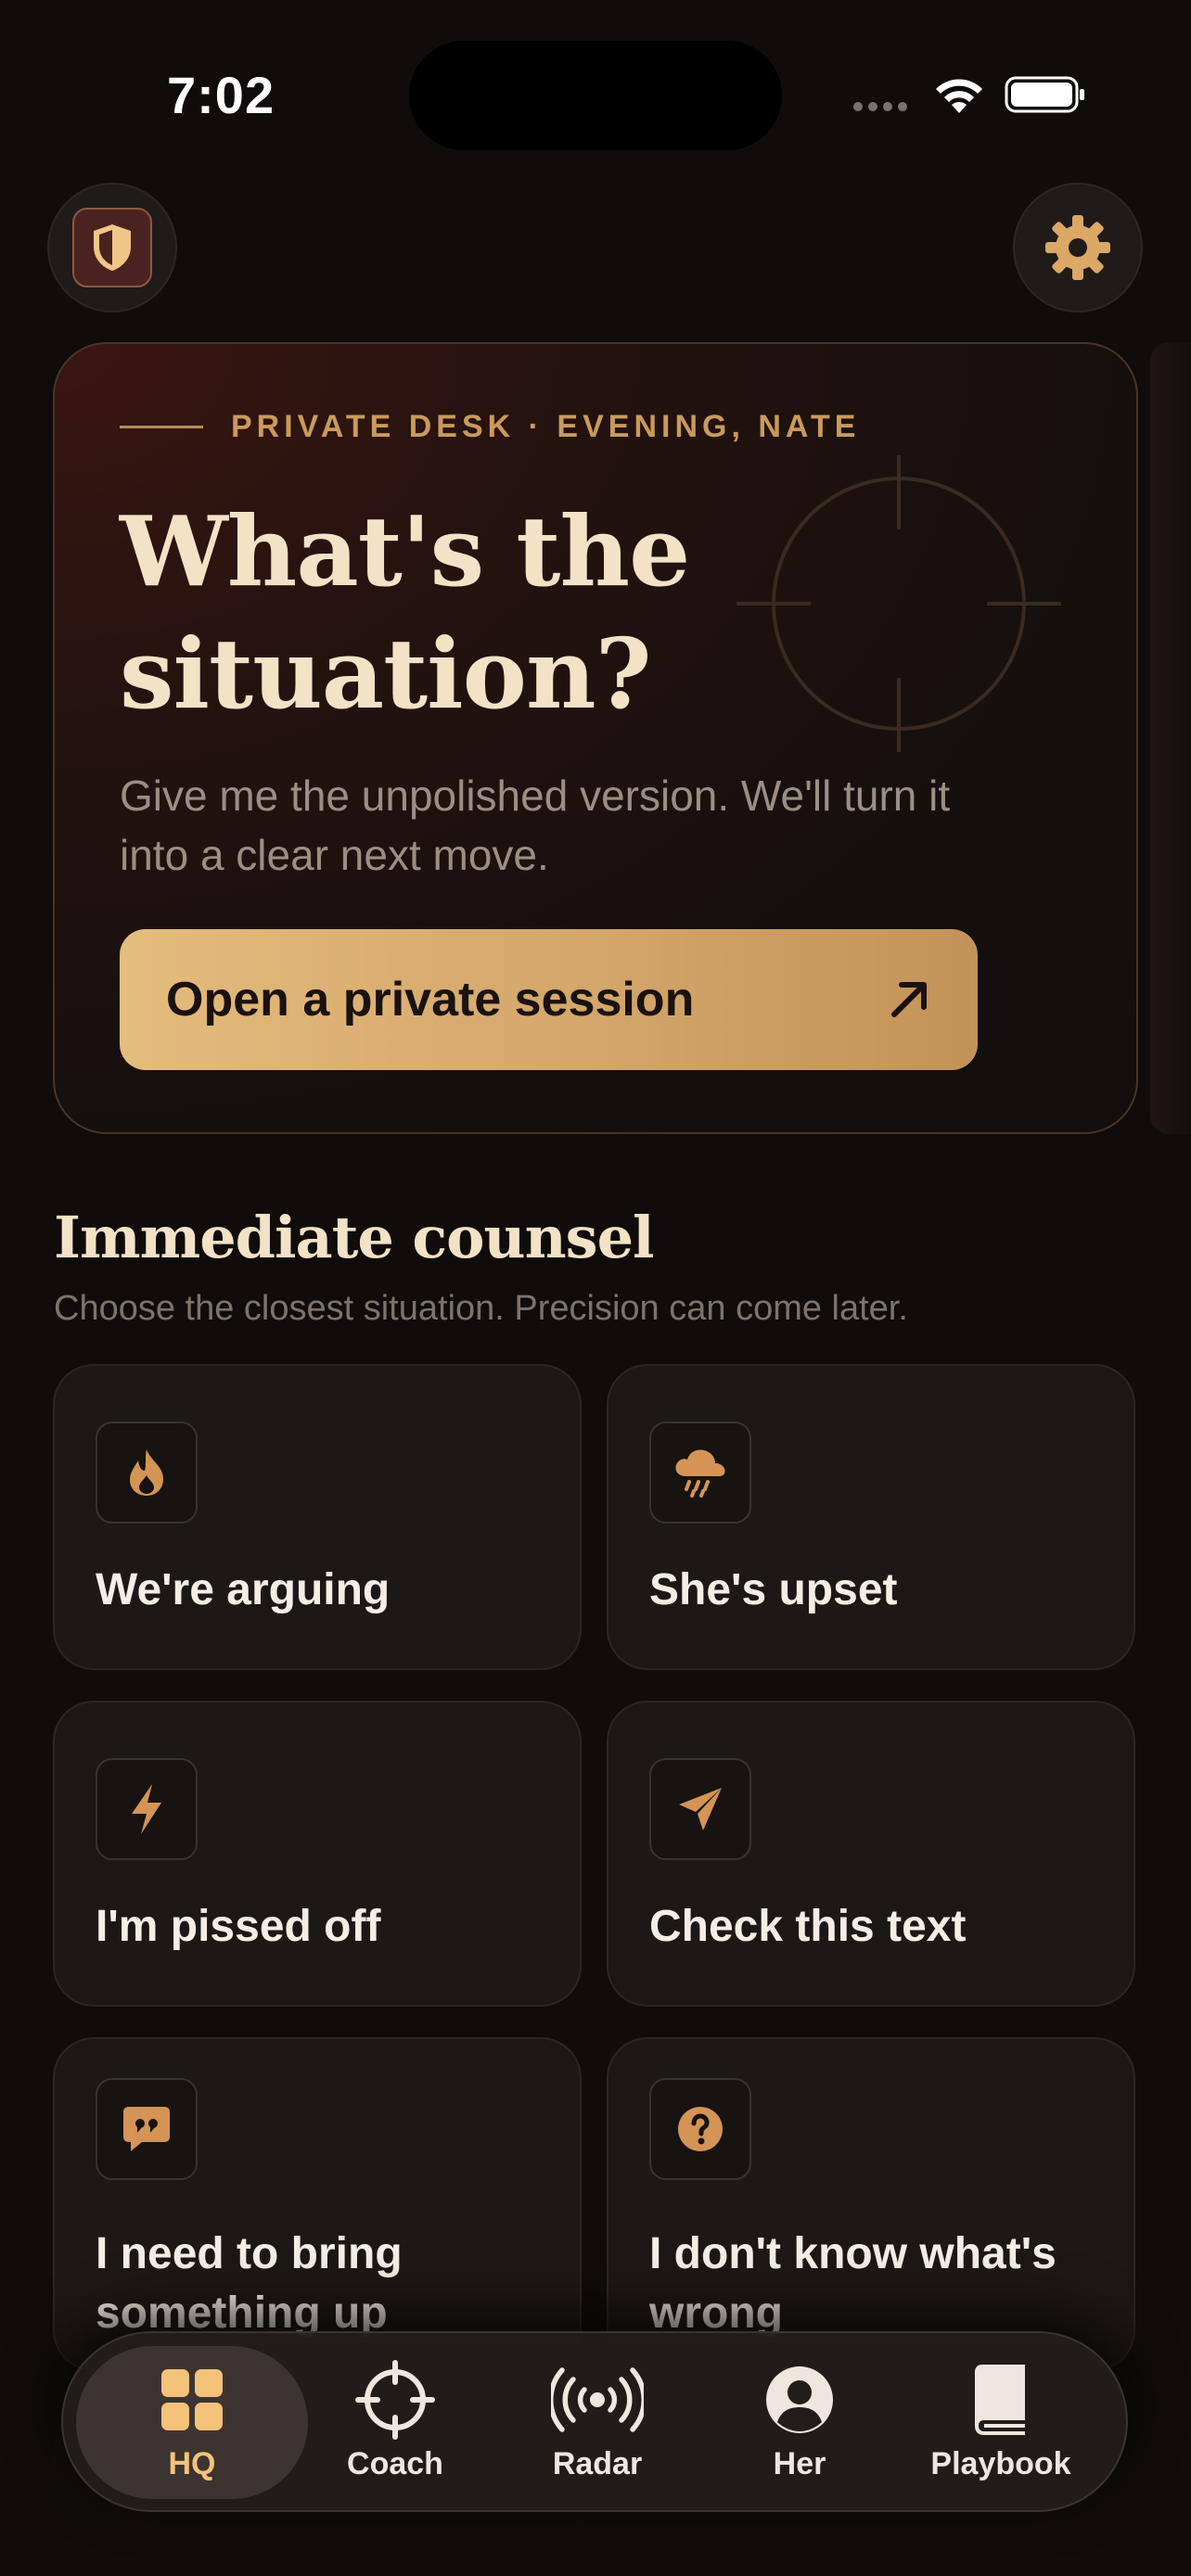 The image size is (1191, 2576). I want to click on paper-plane-icon, so click(701, 1809).